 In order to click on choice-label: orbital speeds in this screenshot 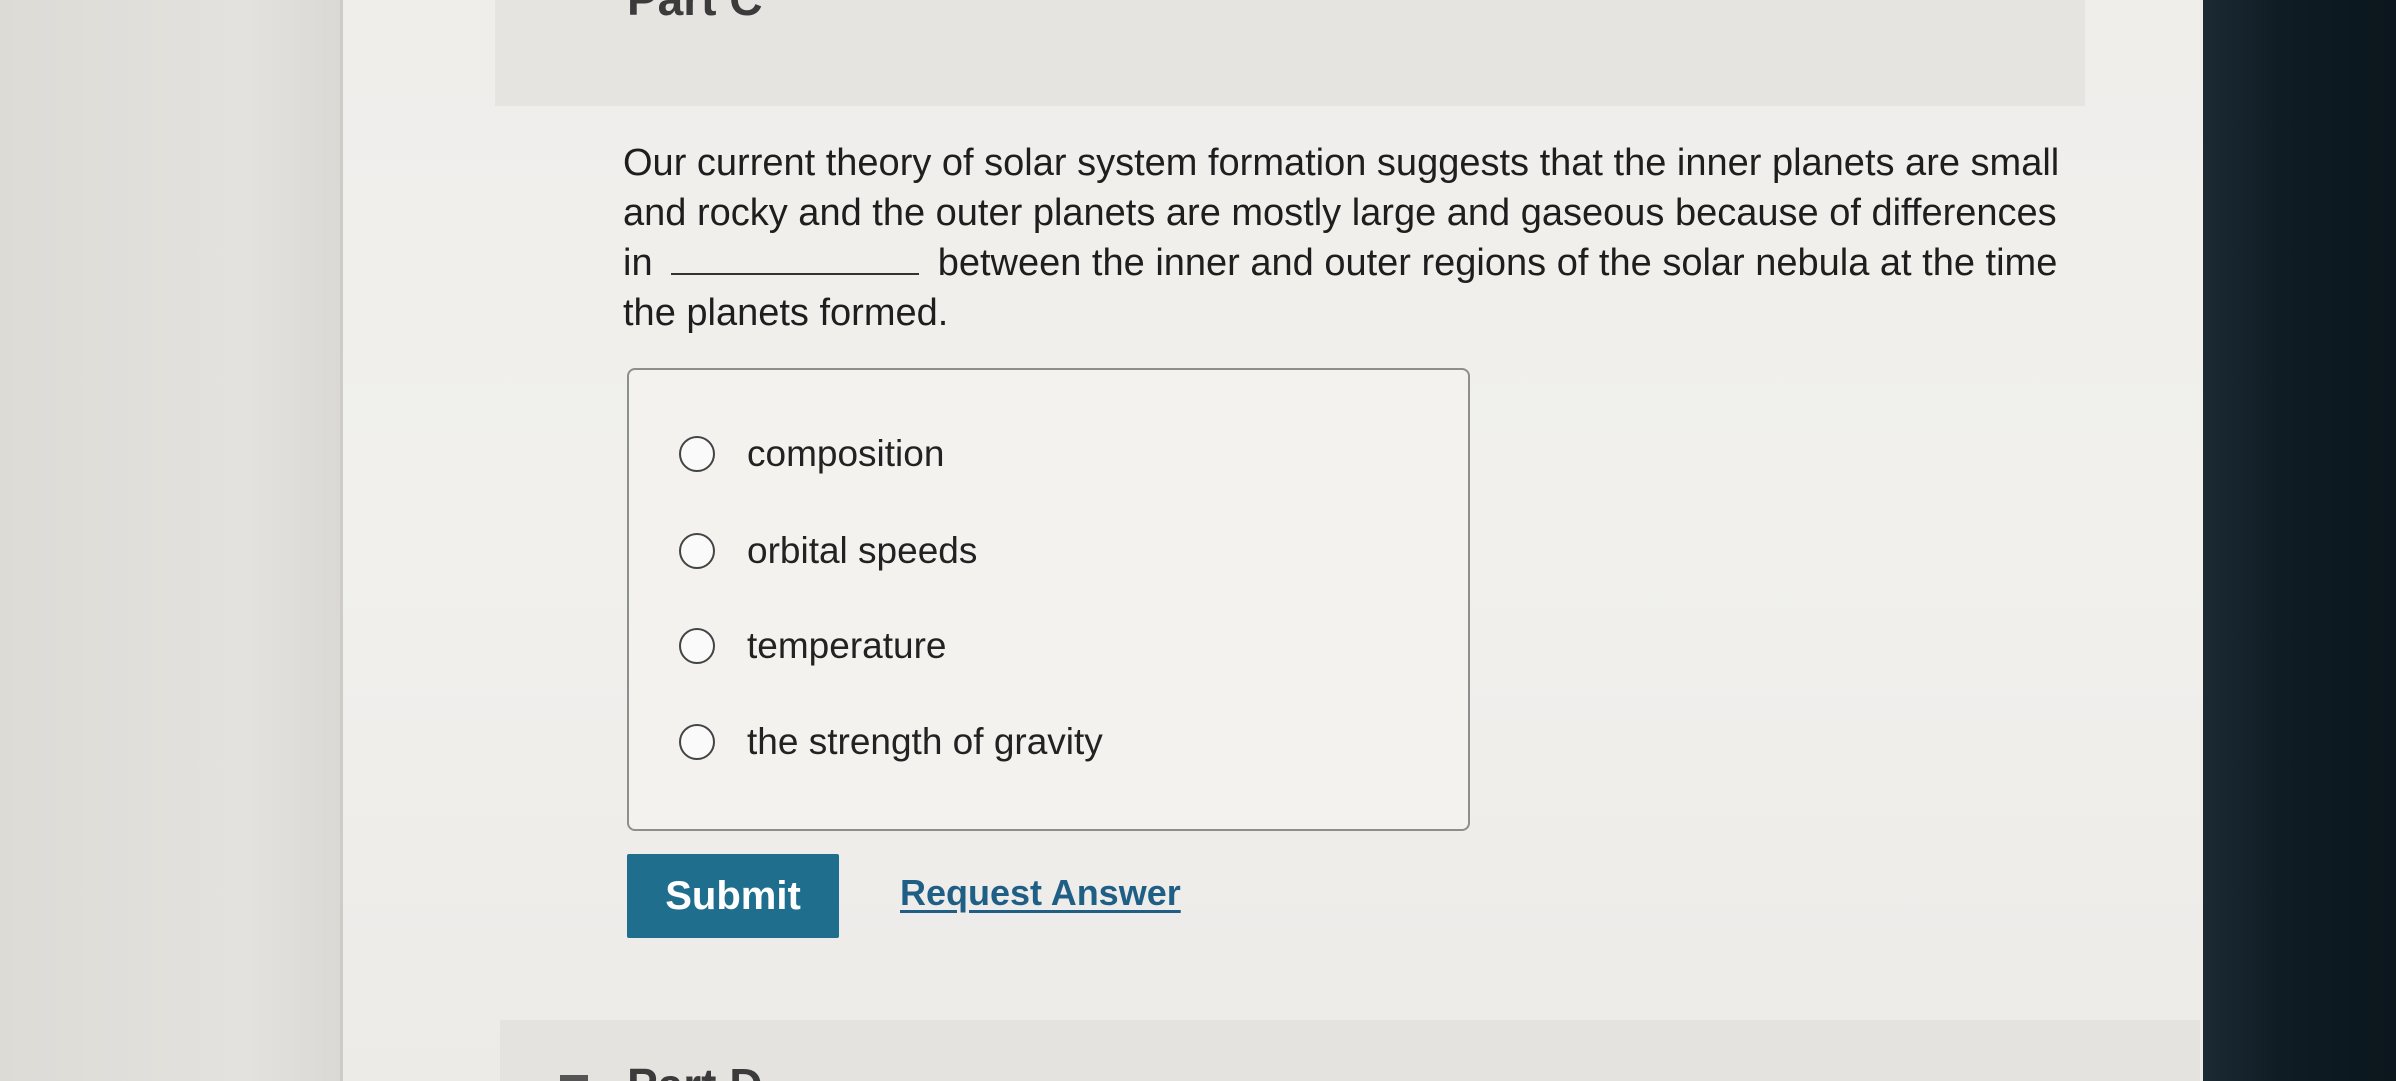, I will do `click(862, 550)`.